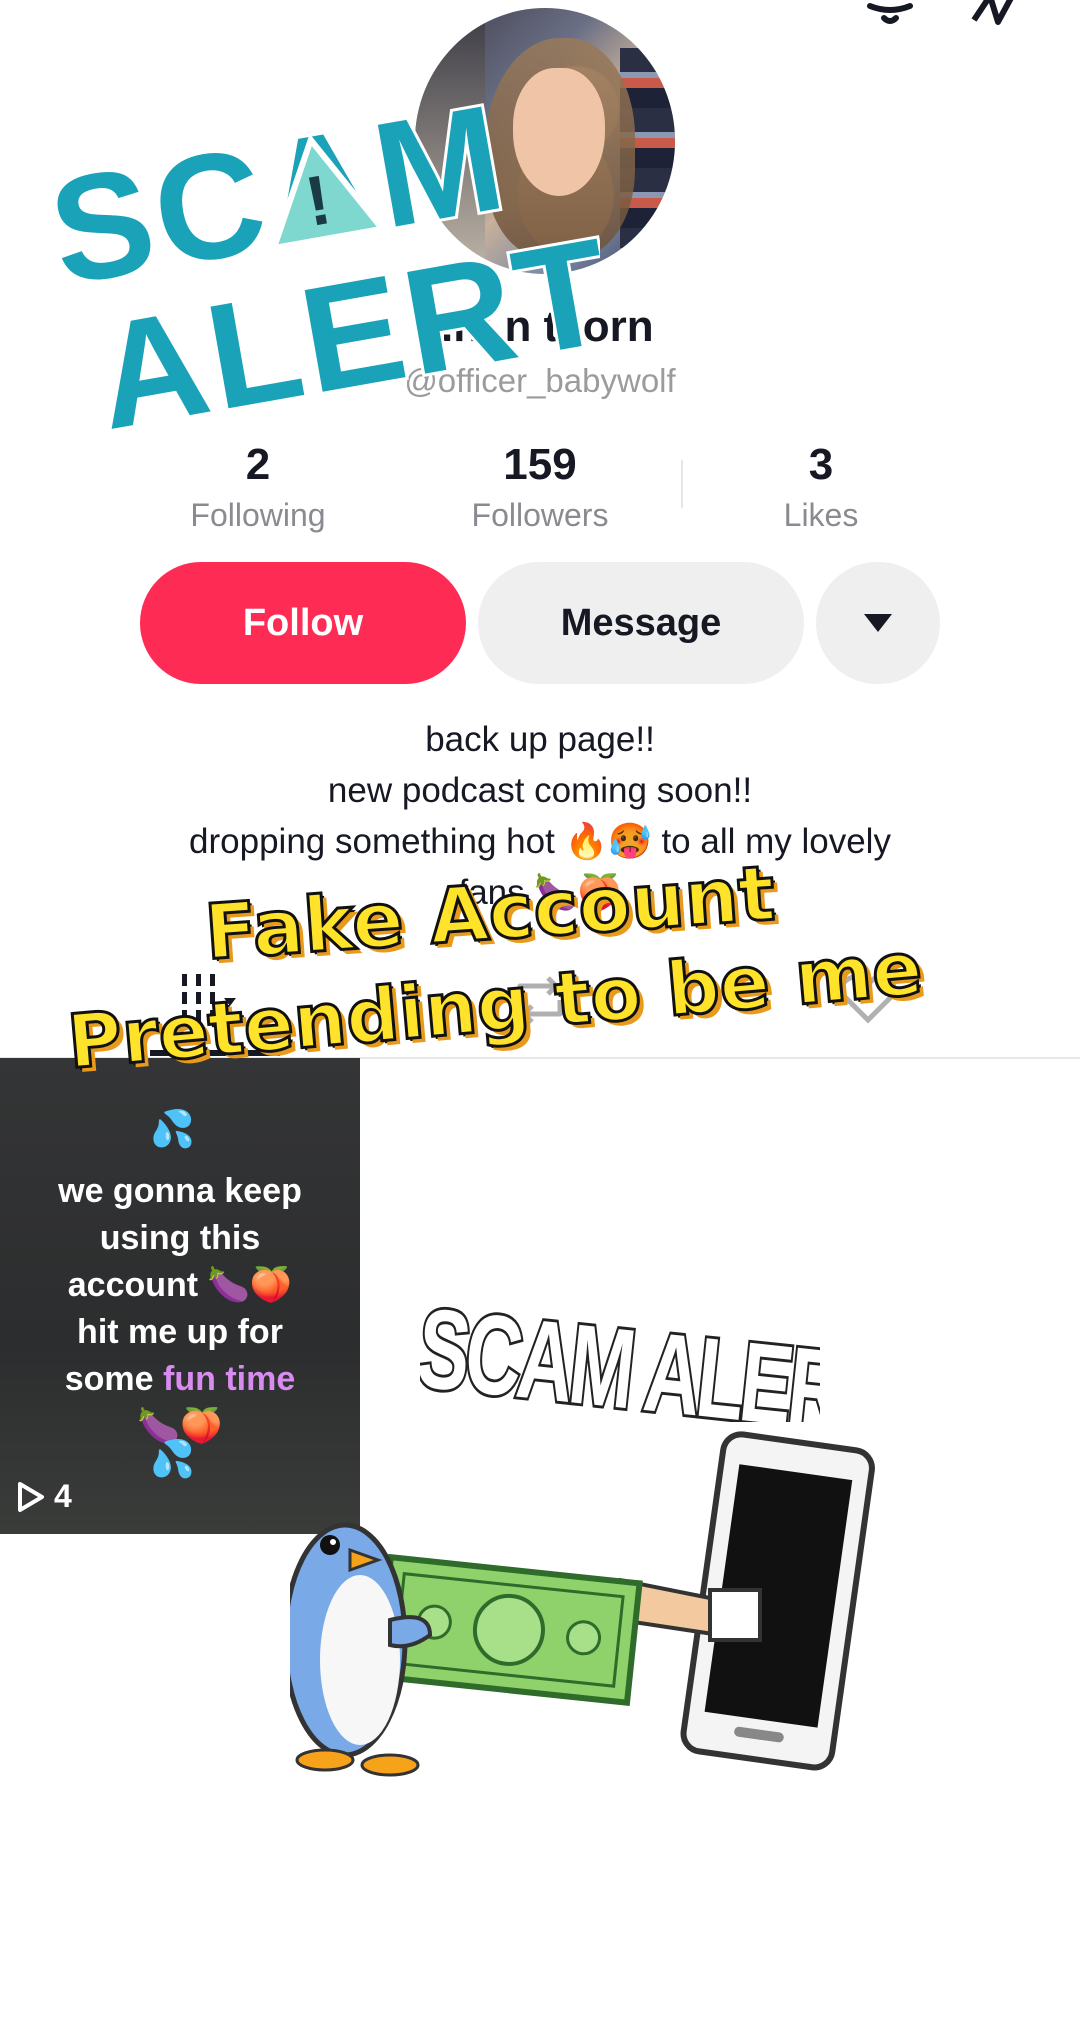 The image size is (1080, 2032). What do you see at coordinates (180, 1332) in the screenshot?
I see `video-caption-line-4: hit me up for` at bounding box center [180, 1332].